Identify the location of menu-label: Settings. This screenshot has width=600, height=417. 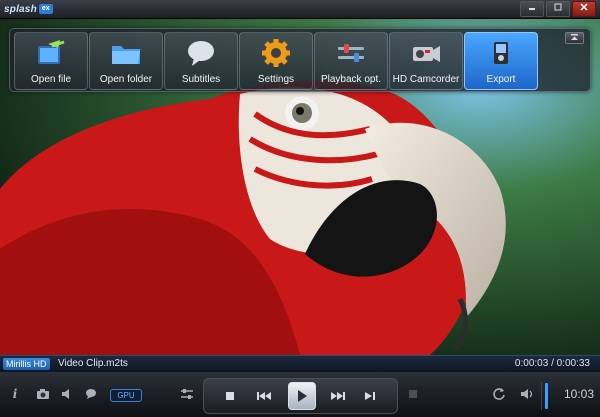
(276, 79).